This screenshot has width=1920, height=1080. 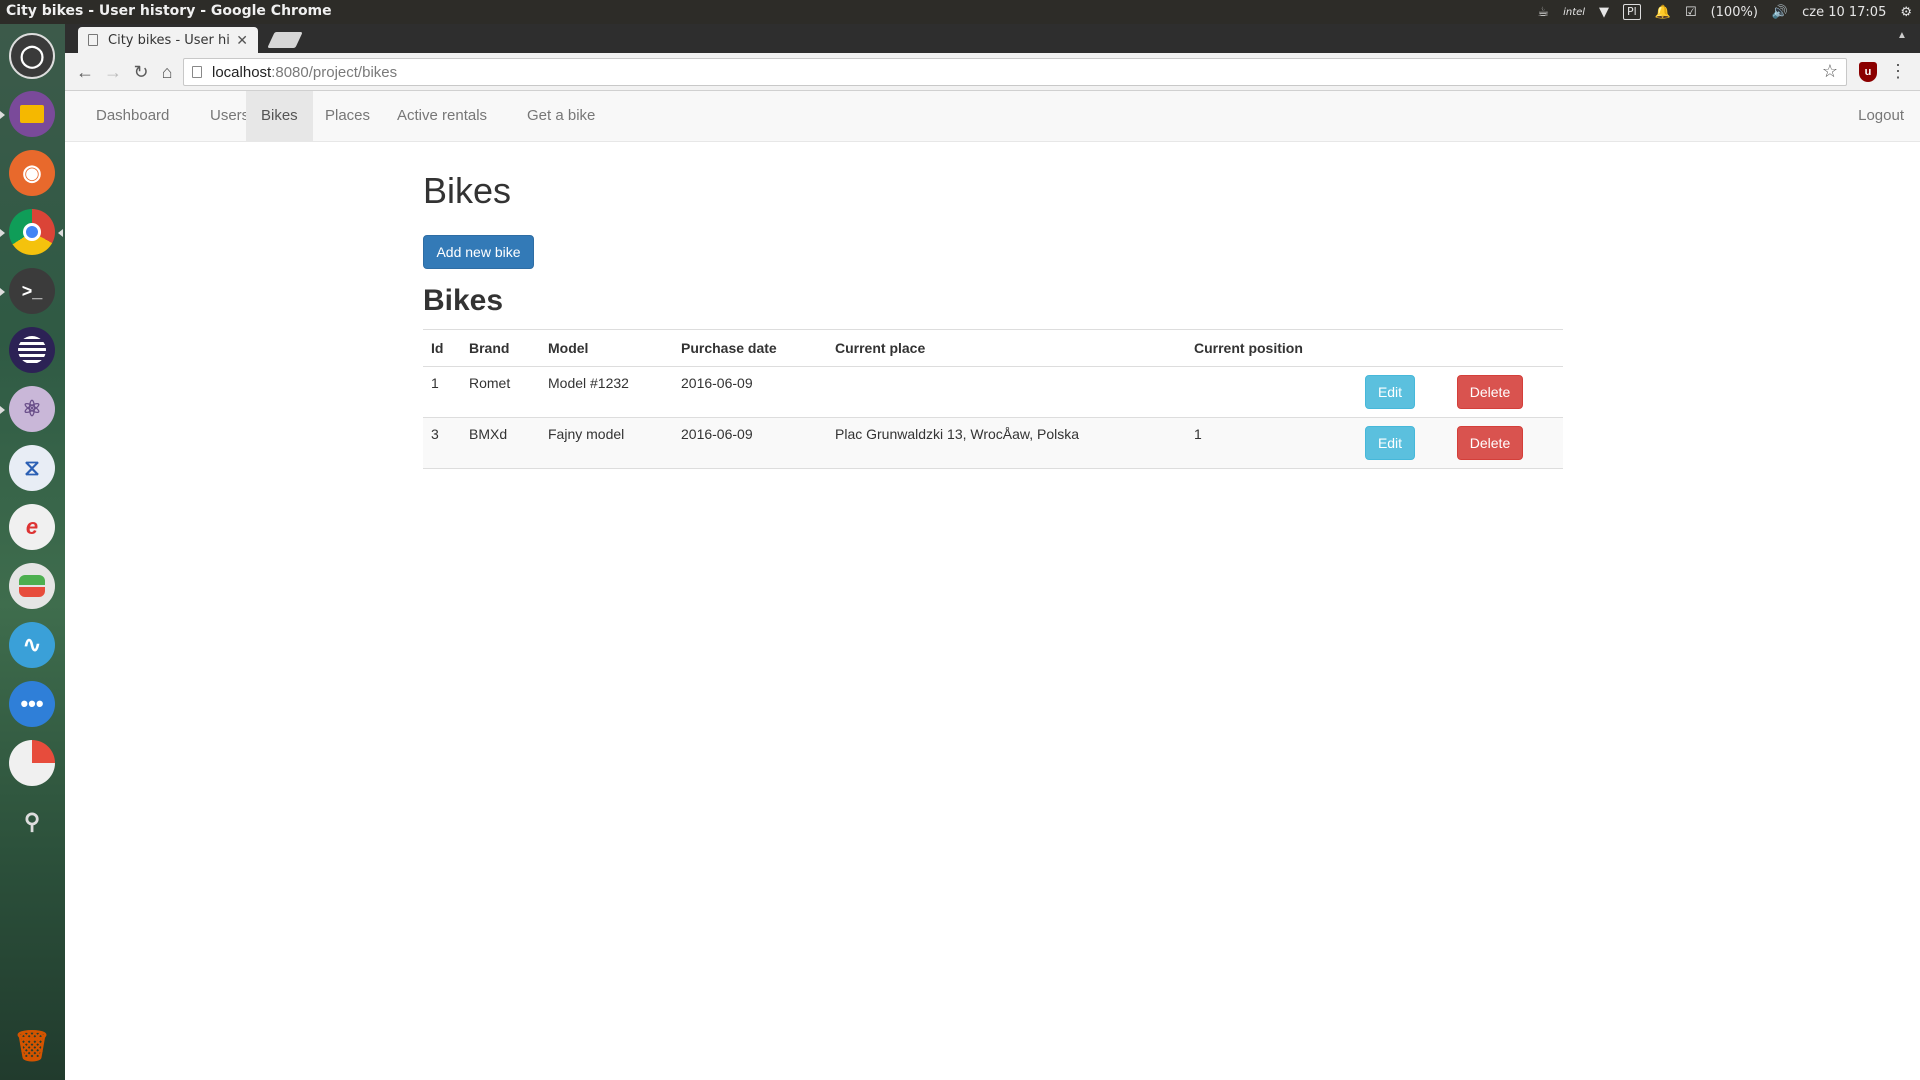 I want to click on cell-current-position: 1, so click(x=1271, y=443).